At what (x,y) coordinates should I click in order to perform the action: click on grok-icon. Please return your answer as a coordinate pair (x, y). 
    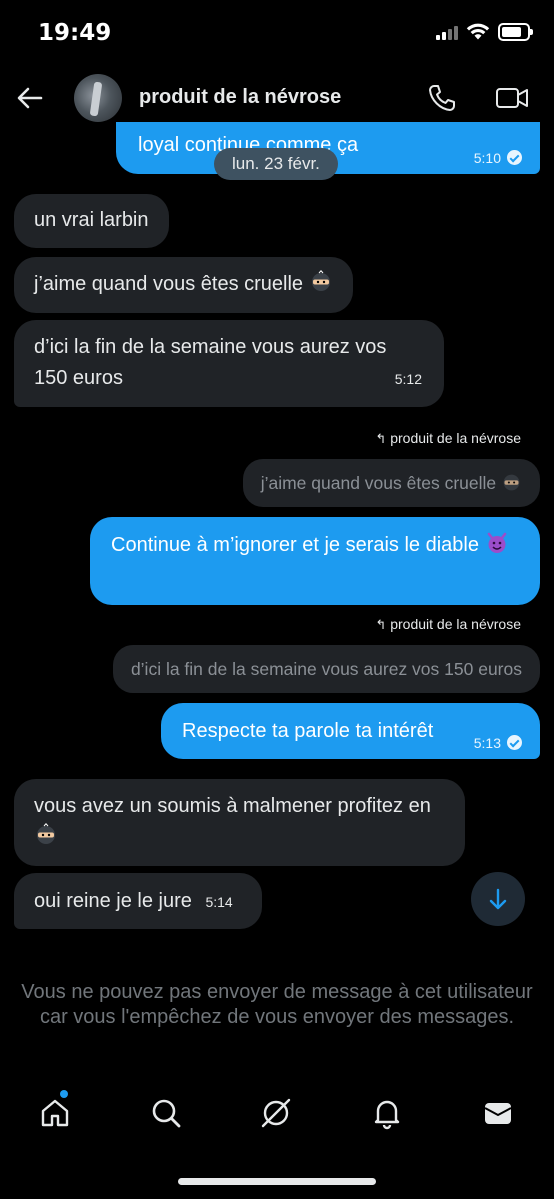
    Looking at the image, I should click on (276, 1113).